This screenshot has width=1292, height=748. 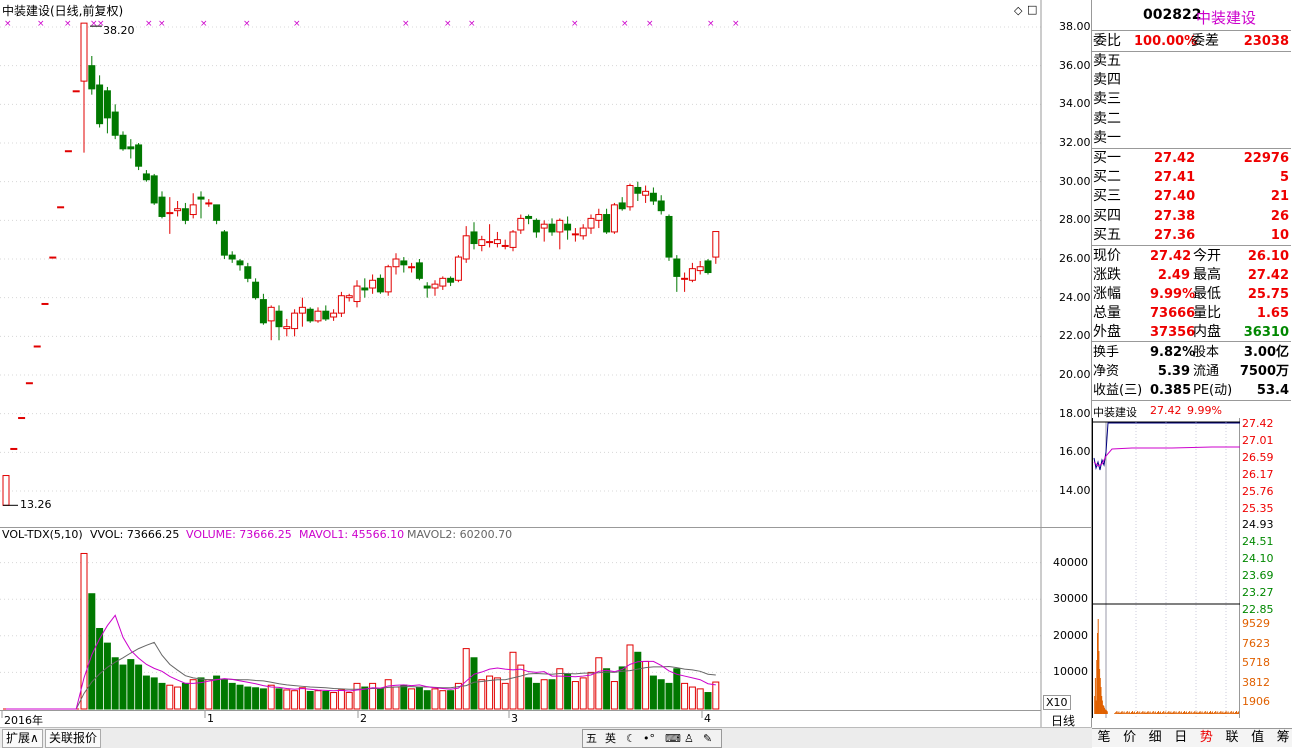 What do you see at coordinates (1258, 576) in the screenshot?
I see `mini-price-label: 23.69` at bounding box center [1258, 576].